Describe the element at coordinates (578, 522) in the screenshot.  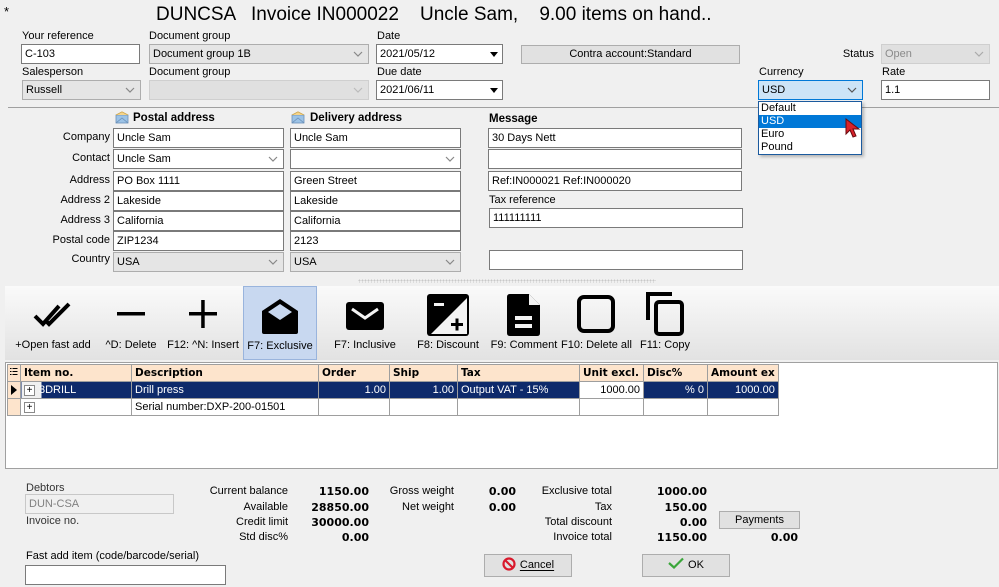
I see `total-discount-label: Total discount` at that location.